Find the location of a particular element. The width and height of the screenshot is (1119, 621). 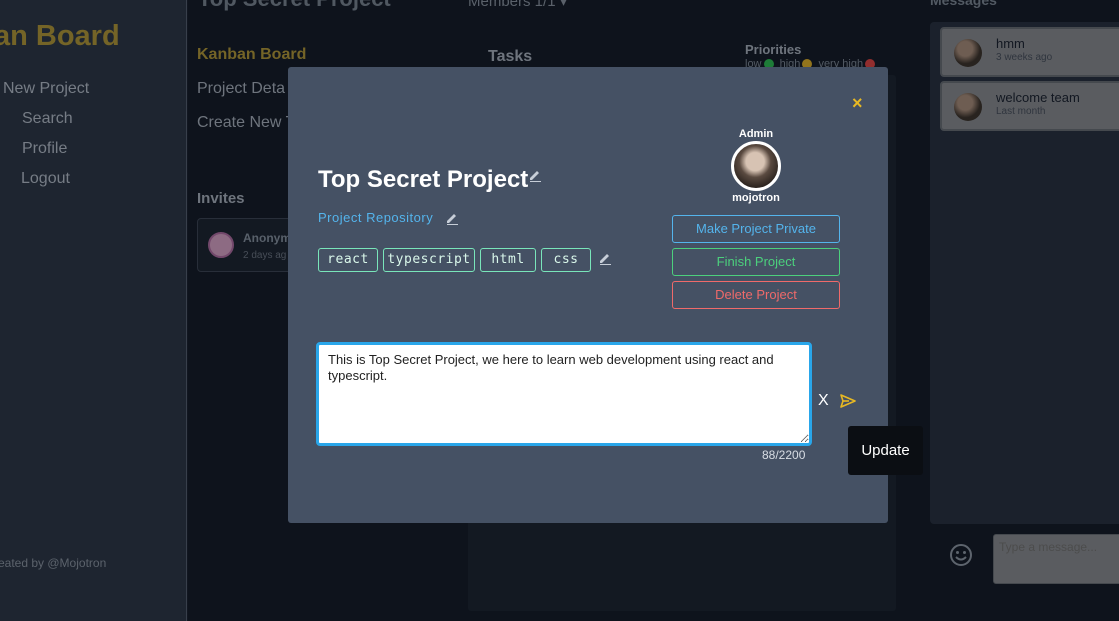

finish-project-button: Finish Project is located at coordinates (756, 262).